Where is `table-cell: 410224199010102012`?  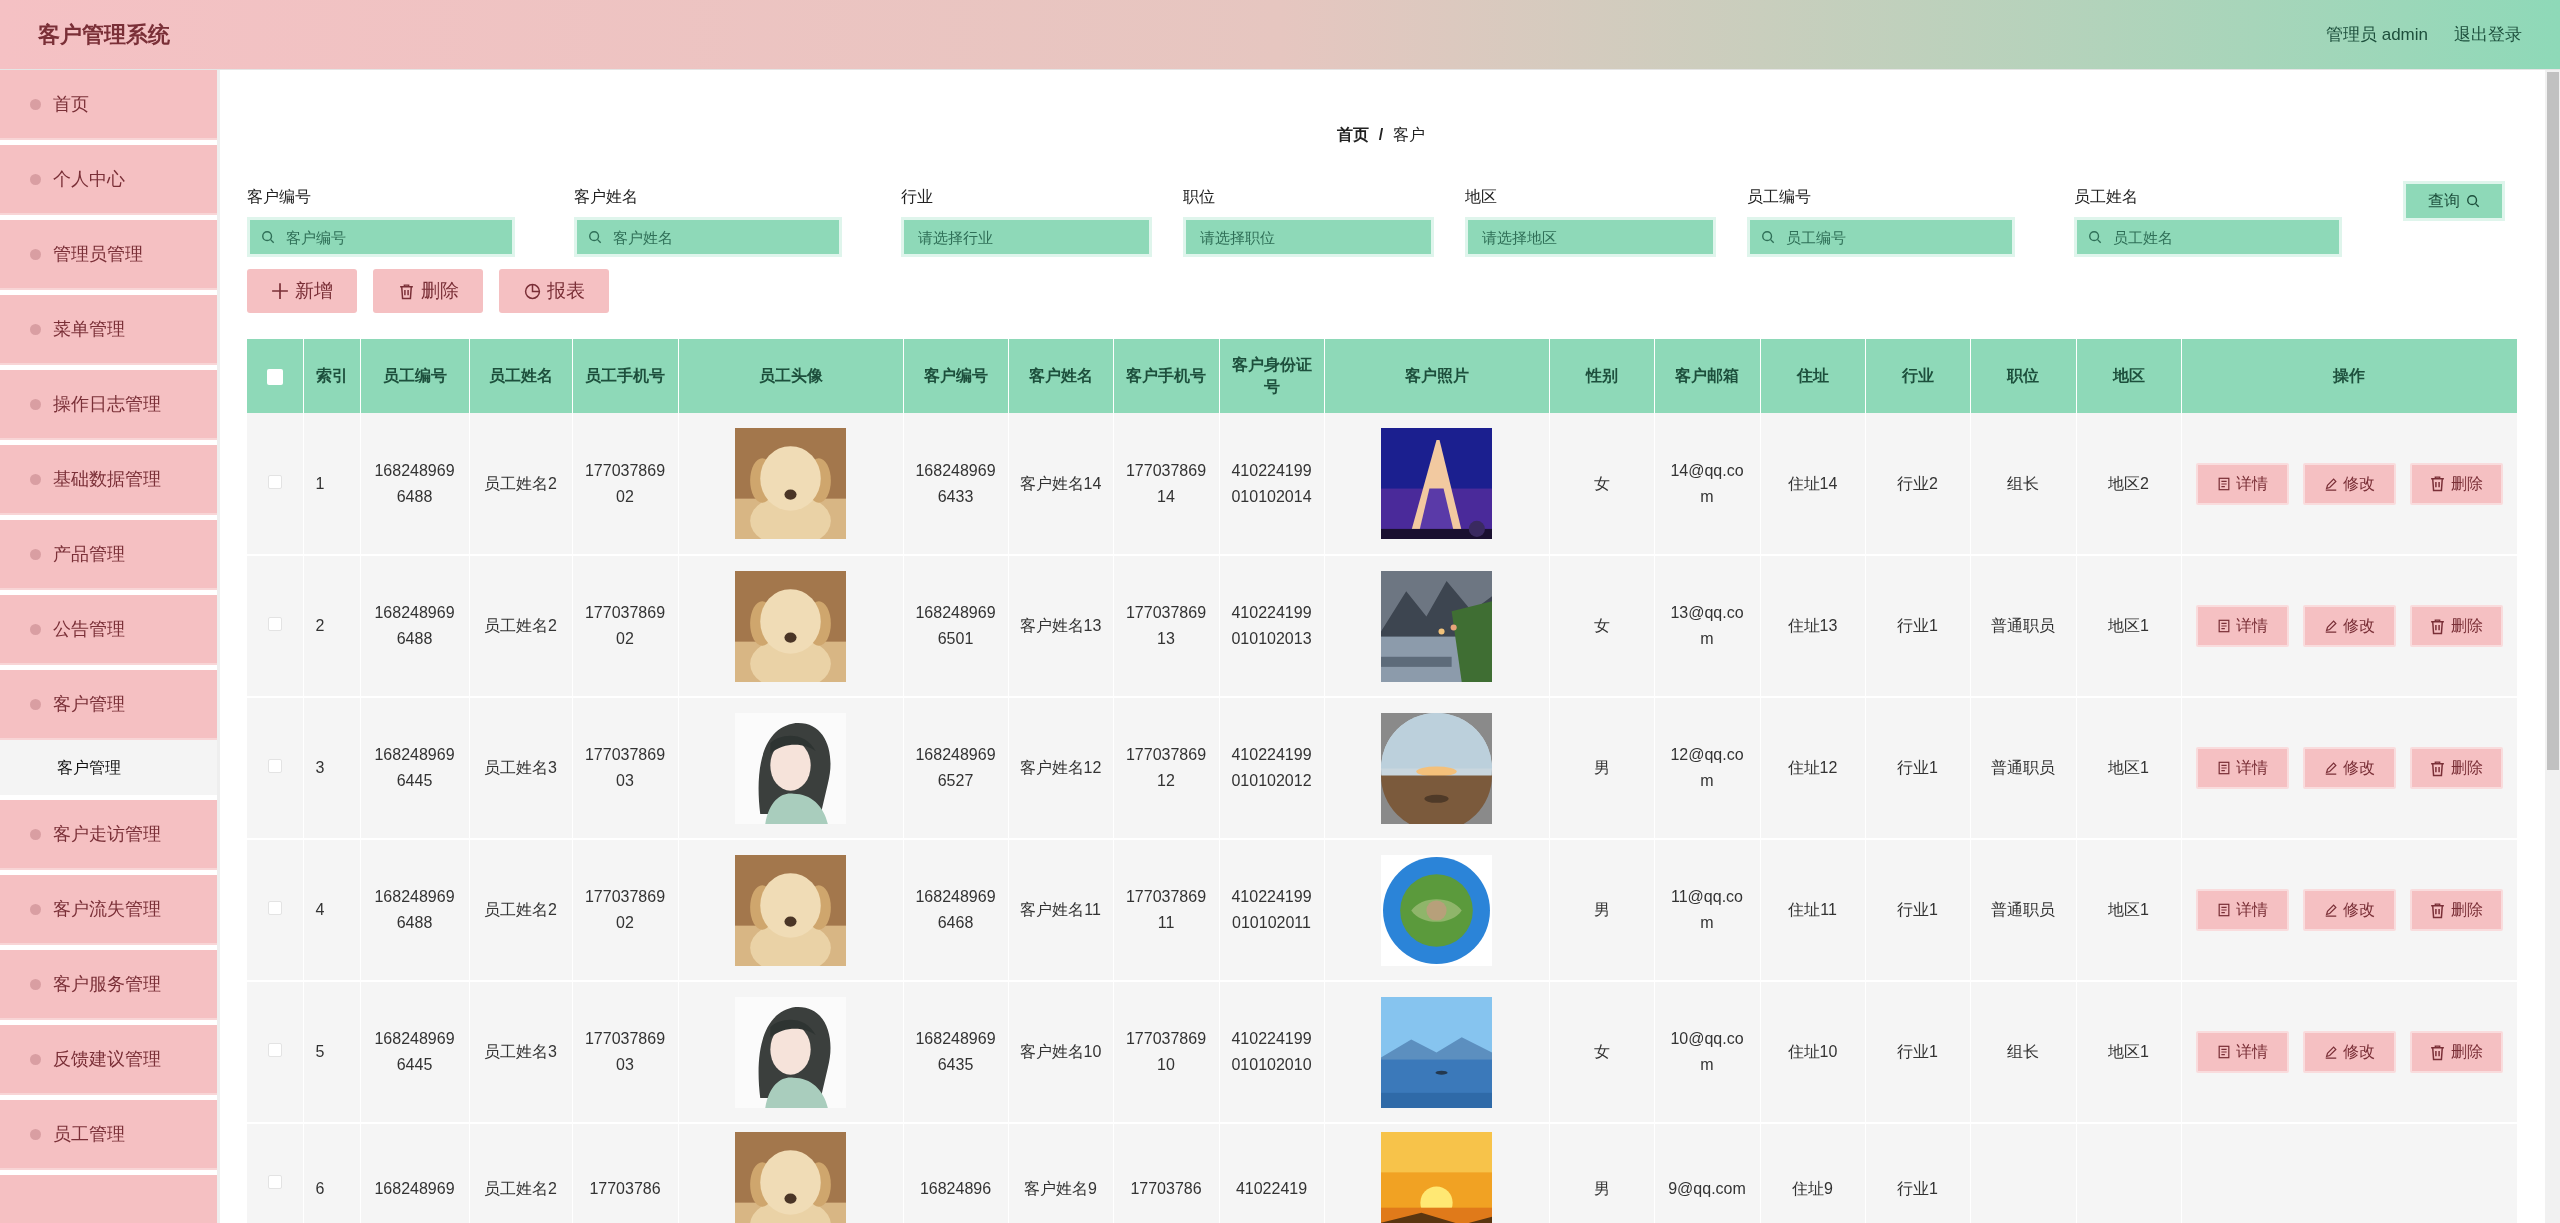
table-cell: 410224199010102012 is located at coordinates (1271, 767).